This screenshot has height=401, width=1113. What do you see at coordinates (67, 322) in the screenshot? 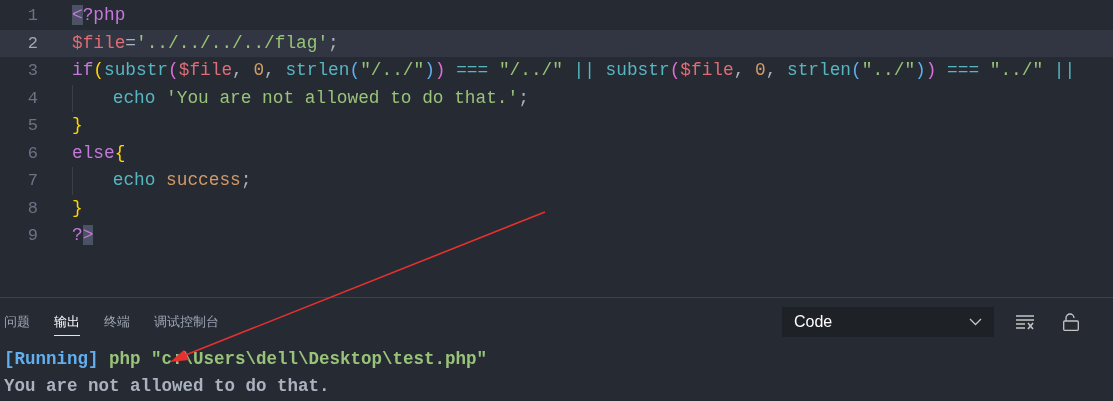
I see `panel-tab: 输出` at bounding box center [67, 322].